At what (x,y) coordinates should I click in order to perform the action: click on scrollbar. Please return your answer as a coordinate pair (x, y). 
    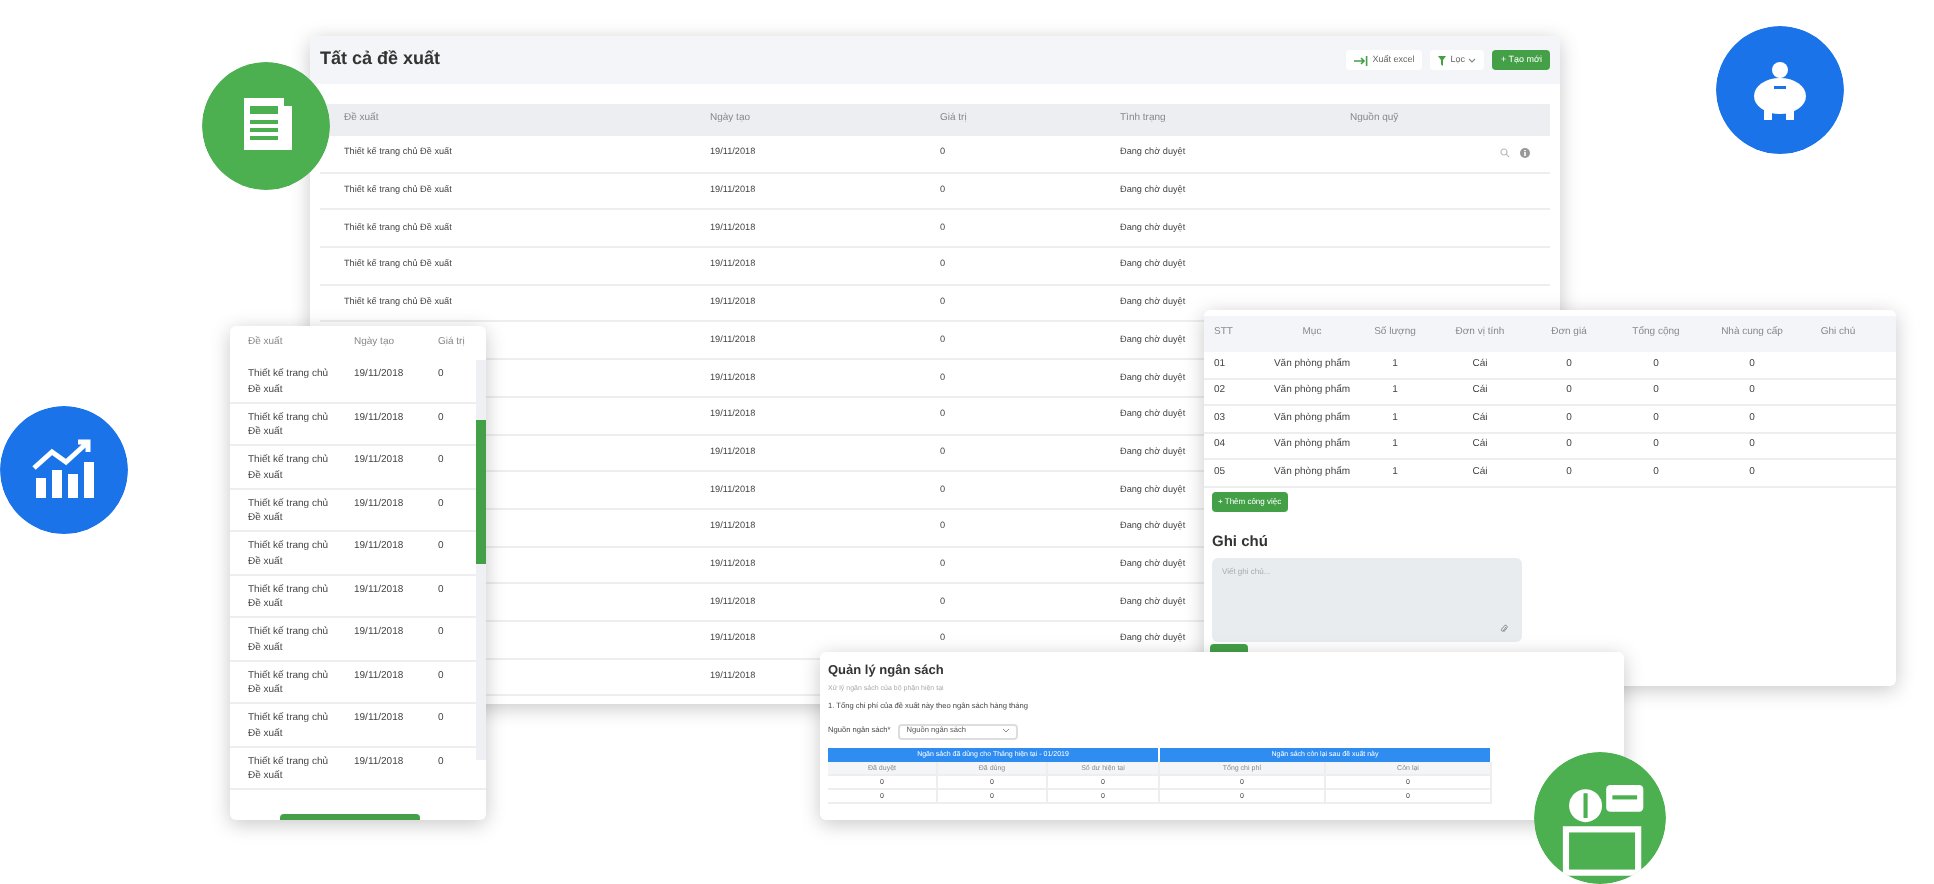
    Looking at the image, I should click on (481, 560).